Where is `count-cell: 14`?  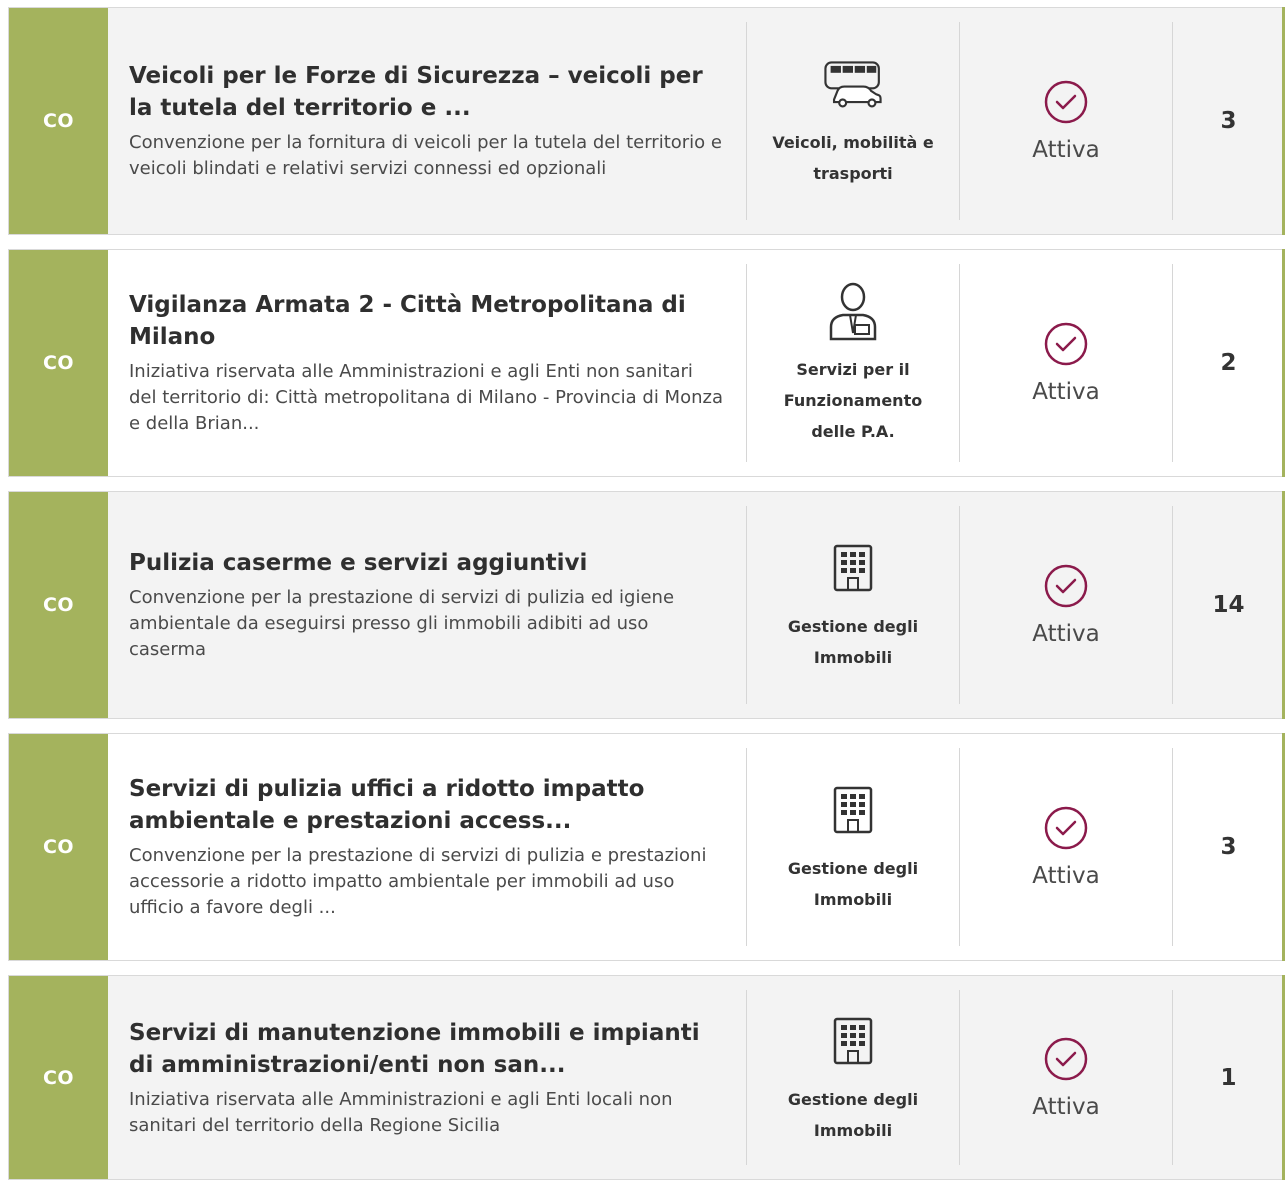
count-cell: 14 is located at coordinates (1228, 605).